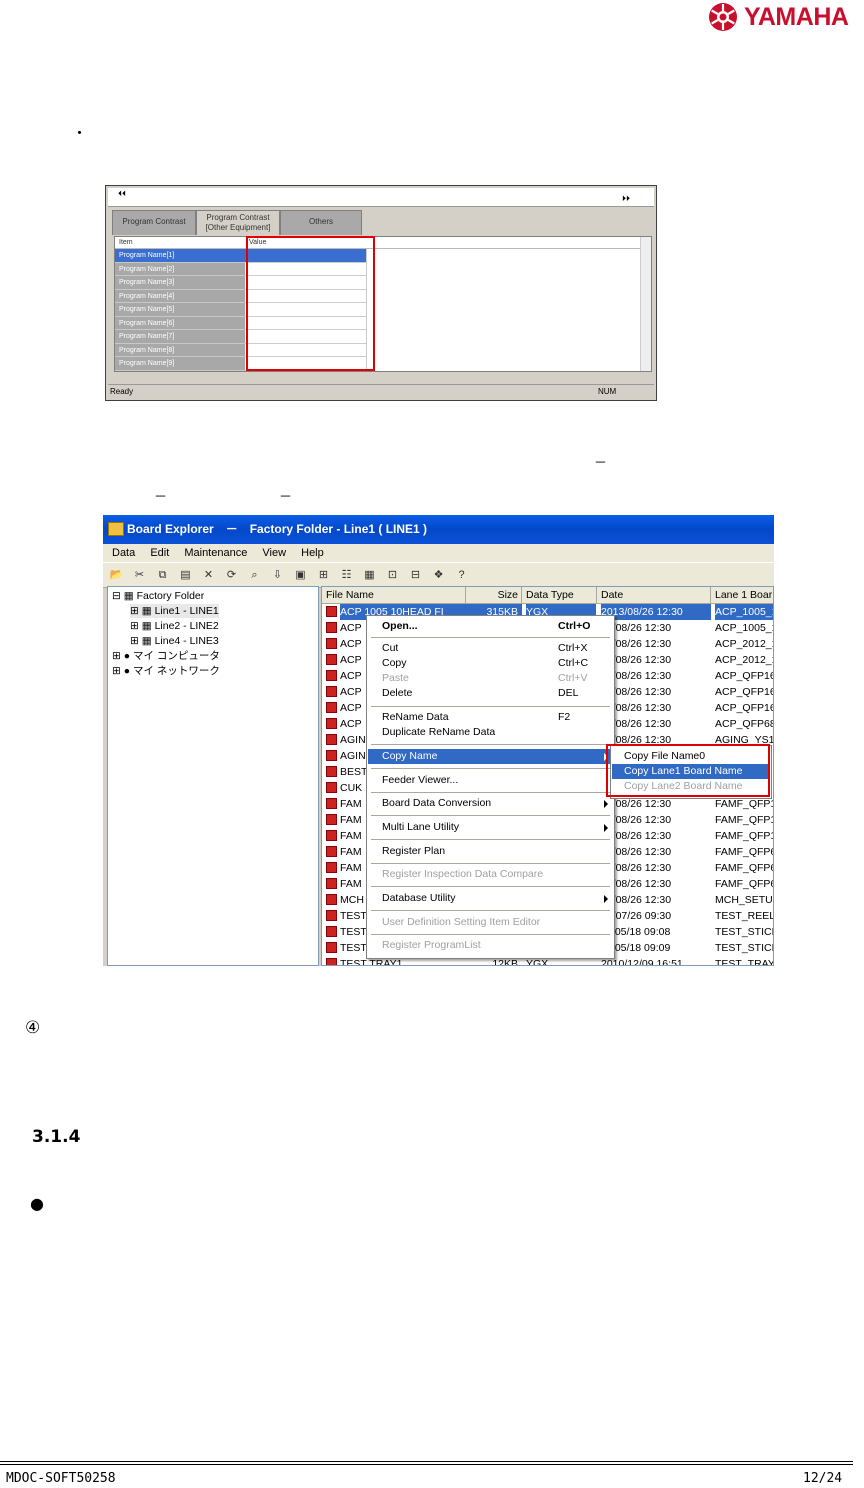 This screenshot has width=864, height=1488. I want to click on menu-user-definition-editor: User Definition Setting Item Editor, so click(490, 922).